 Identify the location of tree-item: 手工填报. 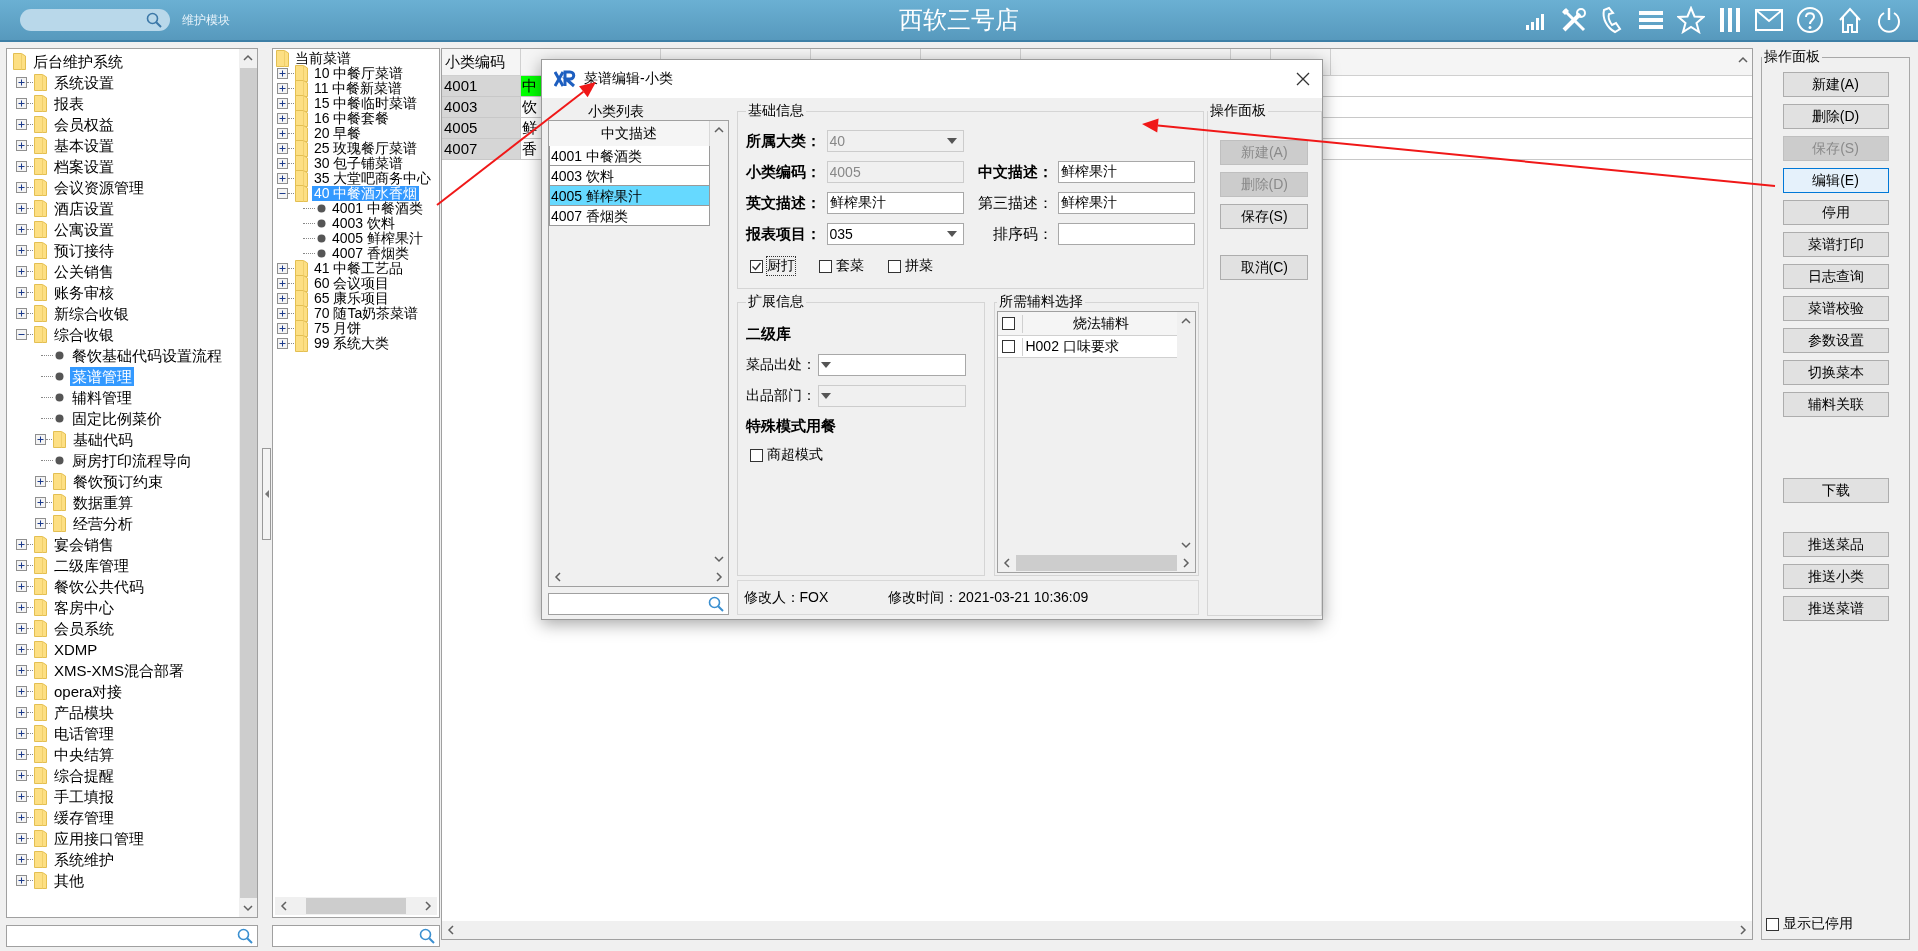
(84, 796).